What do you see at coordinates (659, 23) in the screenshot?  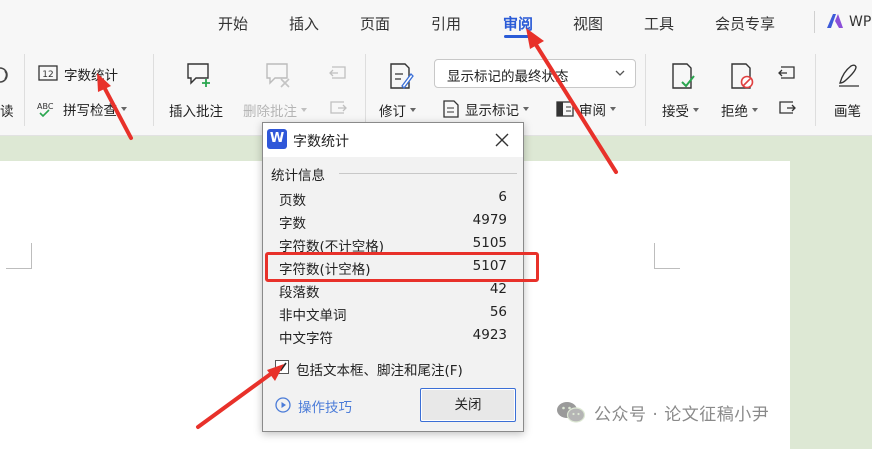 I see `tab-tools: 工具` at bounding box center [659, 23].